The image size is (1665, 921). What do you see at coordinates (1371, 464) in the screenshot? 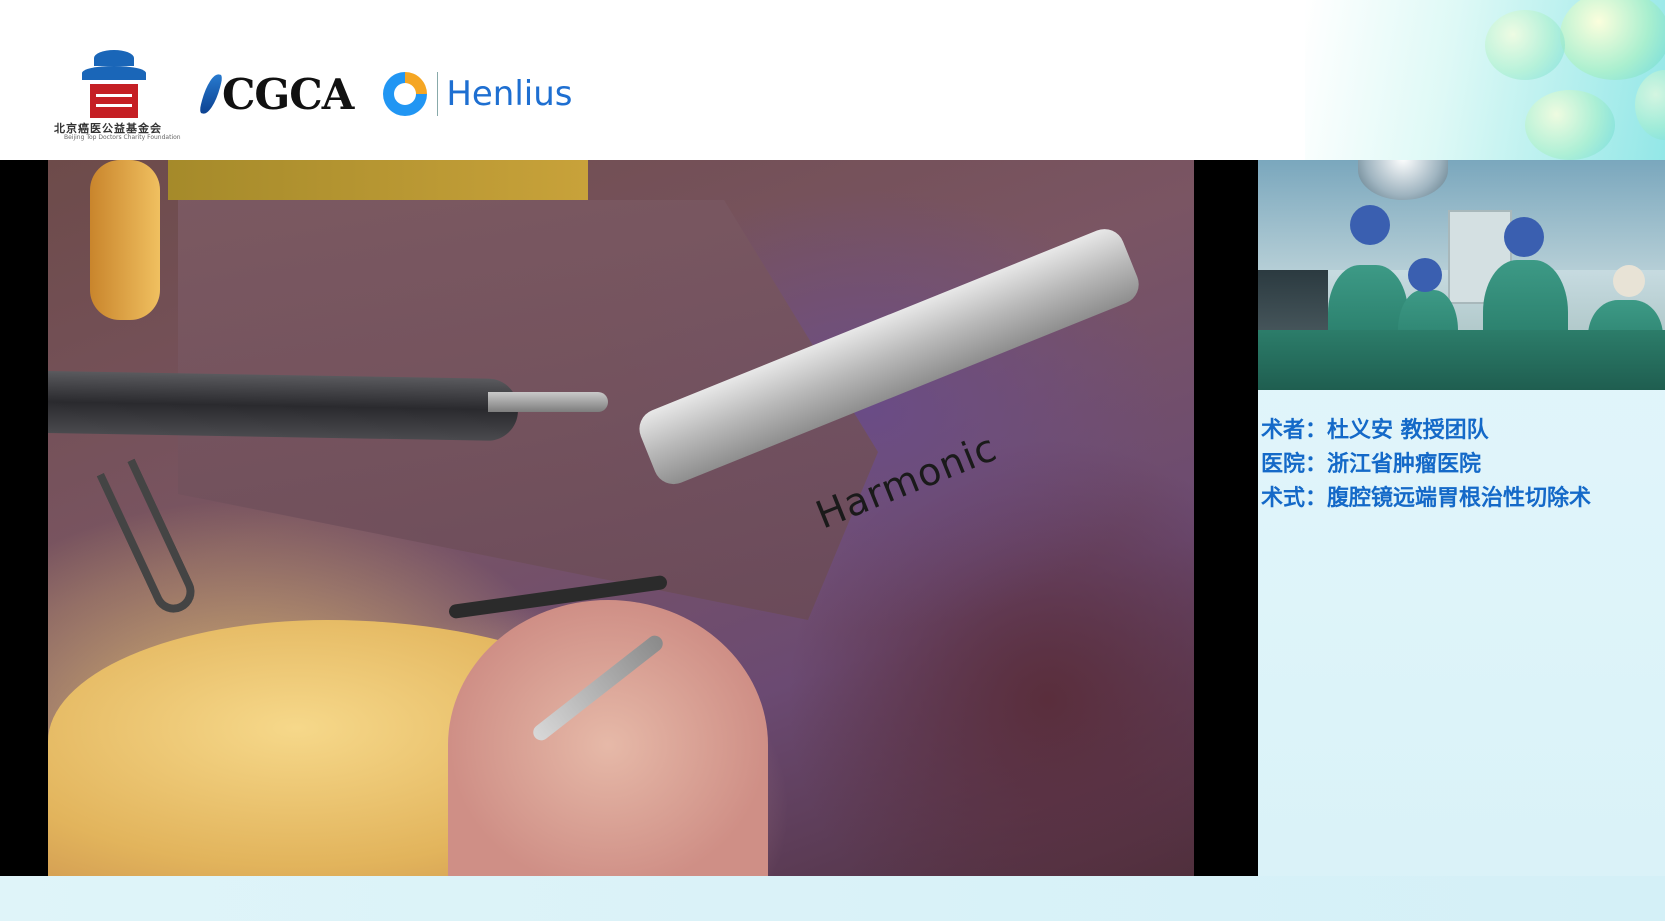
I see `hospital-line: 医院：浙江省肿瘤医院` at bounding box center [1371, 464].